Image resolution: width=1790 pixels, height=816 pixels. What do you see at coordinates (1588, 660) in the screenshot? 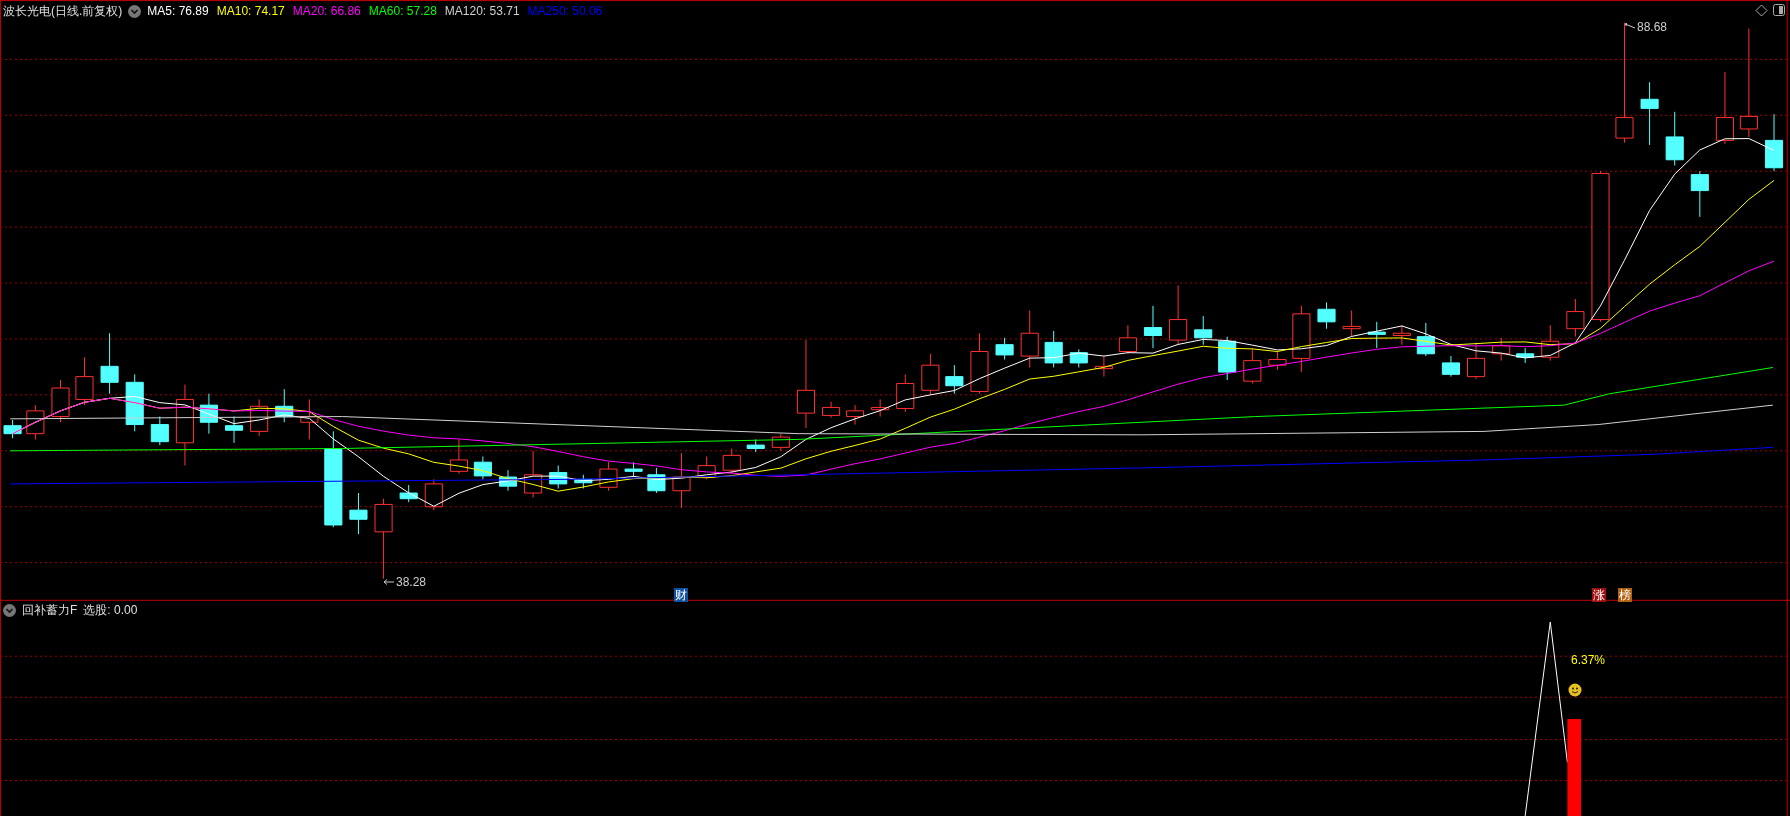
I see `signal-percent-label: 6.37%` at bounding box center [1588, 660].